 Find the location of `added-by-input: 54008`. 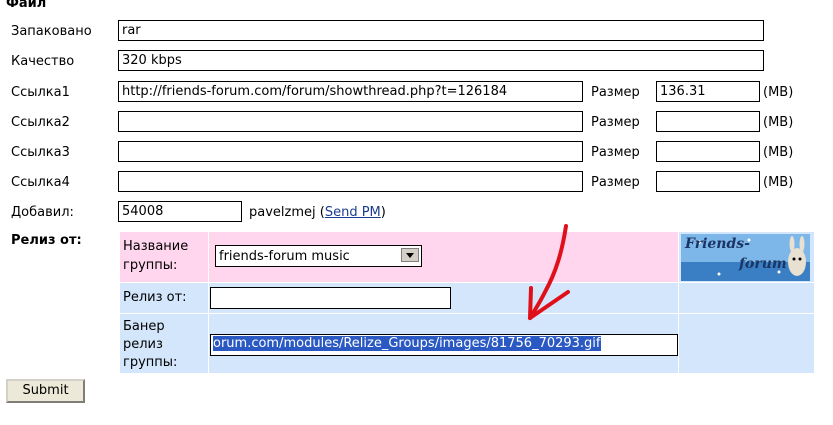

added-by-input: 54008 is located at coordinates (180, 211).